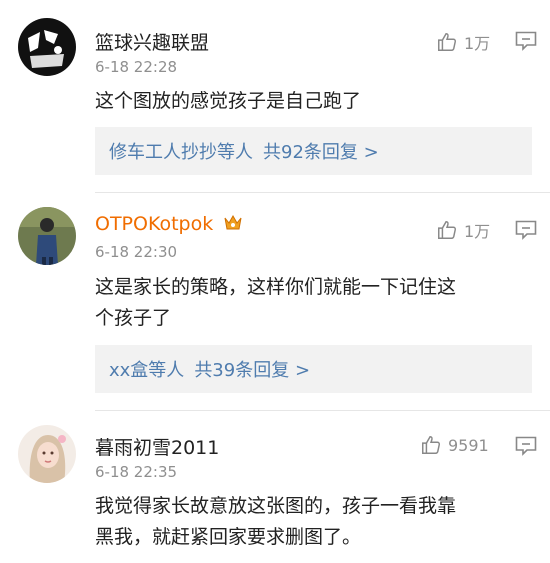  I want to click on comment-text-line: 个孩子了, so click(133, 318).